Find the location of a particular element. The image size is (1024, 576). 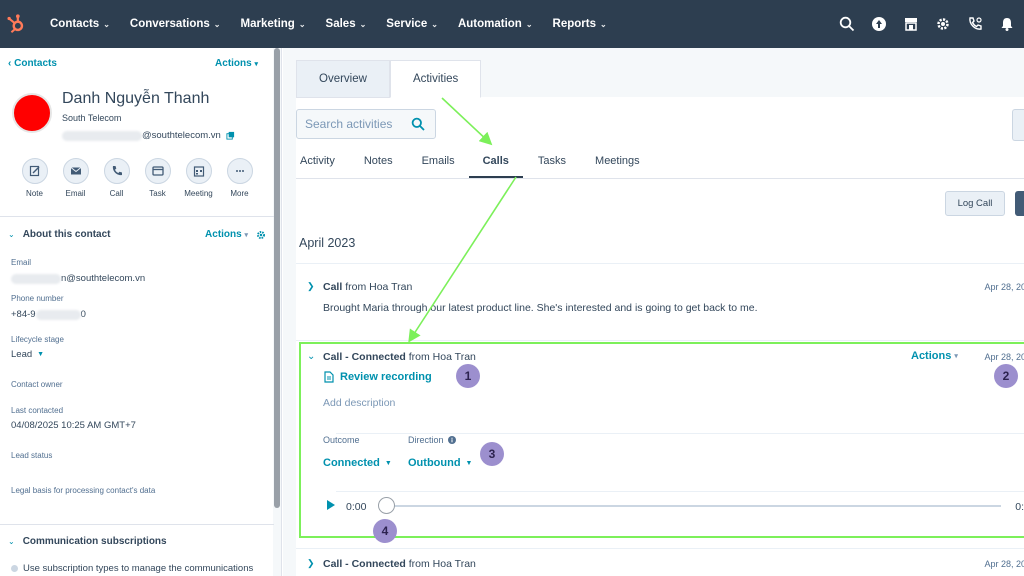

log-call-button: Log Call is located at coordinates (975, 203).